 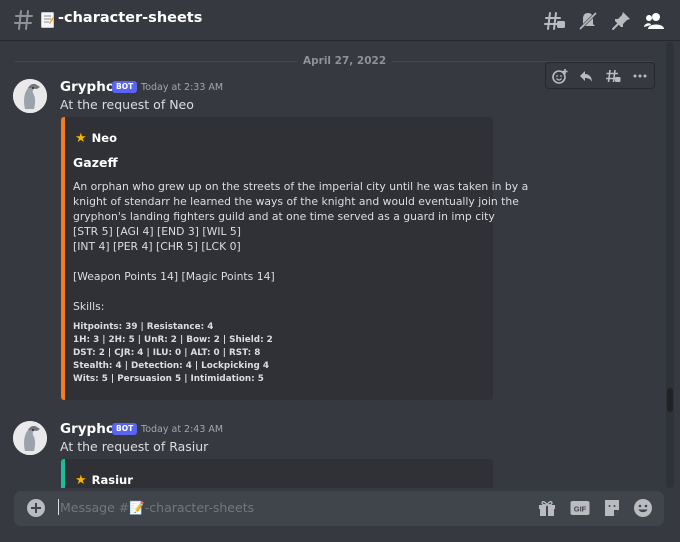 I want to click on date-divider-label: April 27, 2022, so click(x=345, y=61).